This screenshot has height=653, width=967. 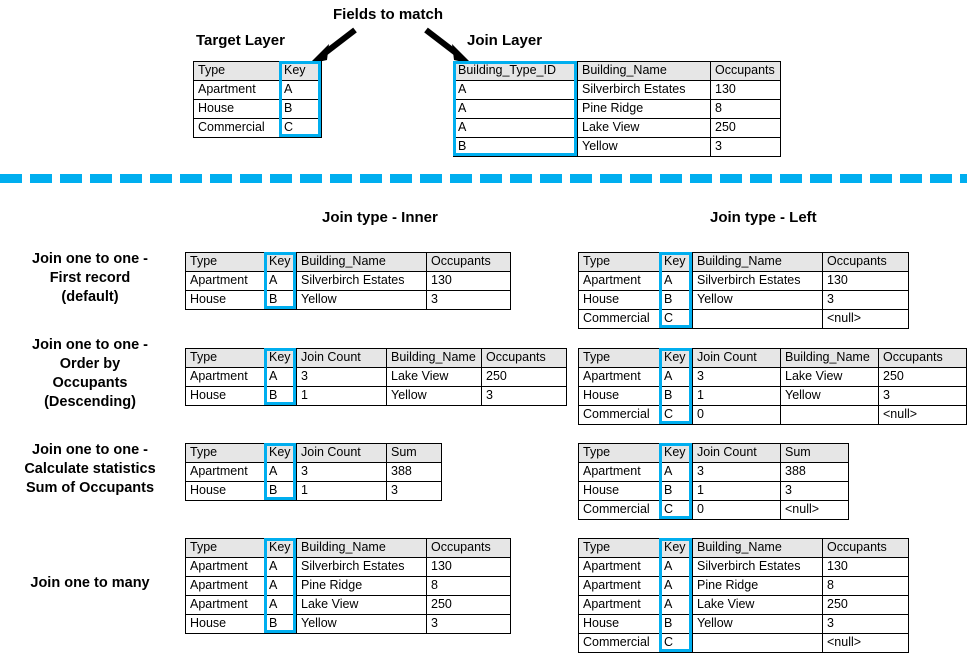 I want to click on table-row: Commercial C, so click(x=257, y=128).